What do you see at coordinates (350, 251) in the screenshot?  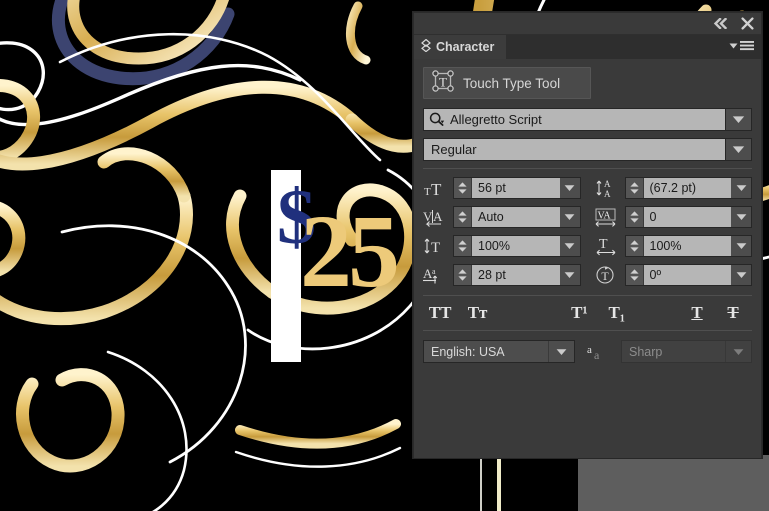 I see `price-amount: 25` at bounding box center [350, 251].